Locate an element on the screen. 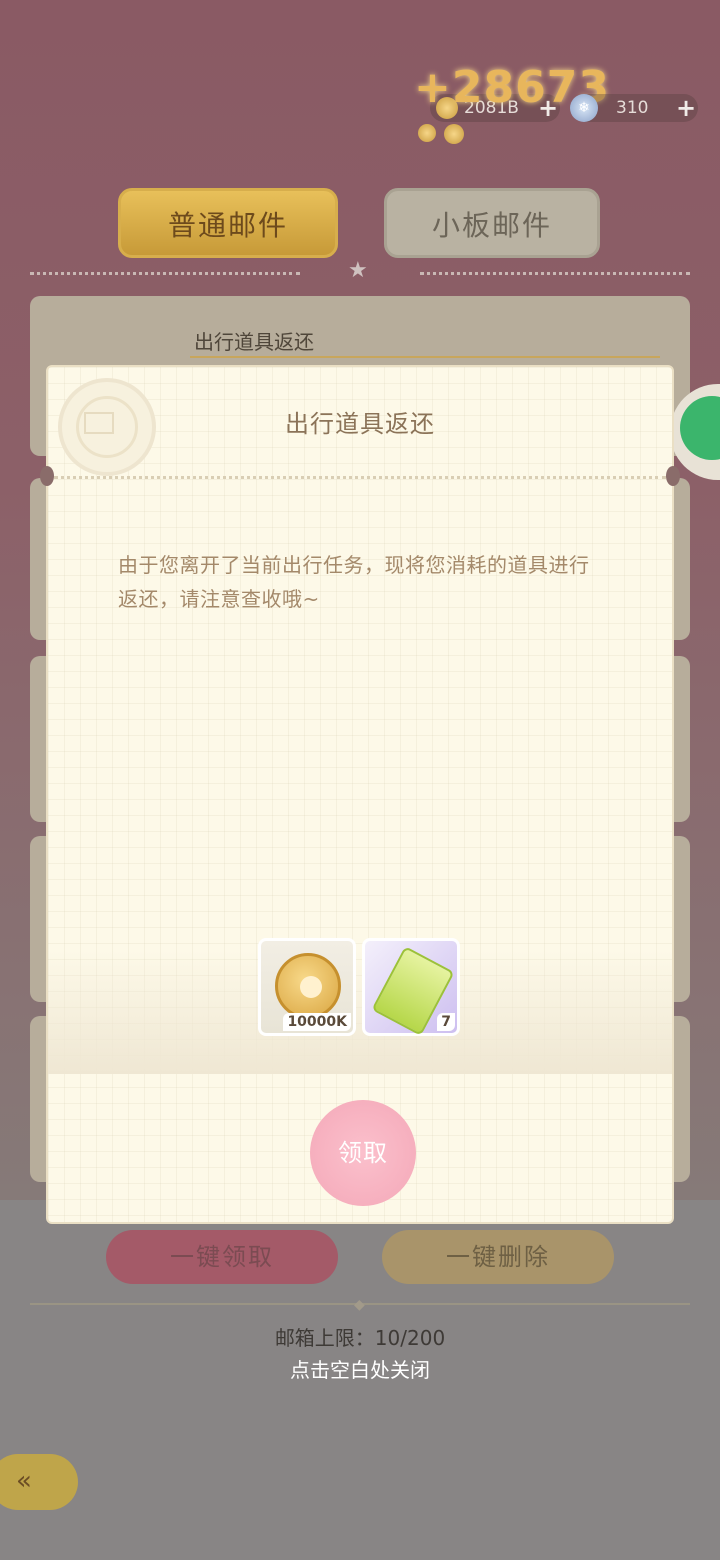 The width and height of the screenshot is (720, 1560). reward-area is located at coordinates (360, 1012).